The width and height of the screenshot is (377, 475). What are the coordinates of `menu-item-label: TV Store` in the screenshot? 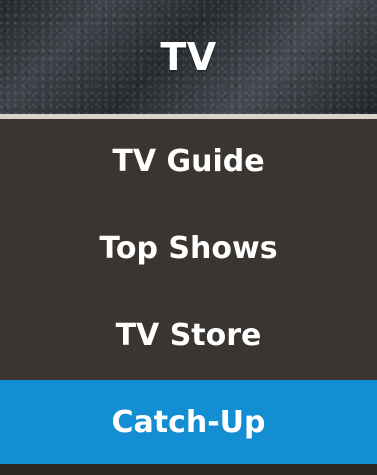 It's located at (188, 335).